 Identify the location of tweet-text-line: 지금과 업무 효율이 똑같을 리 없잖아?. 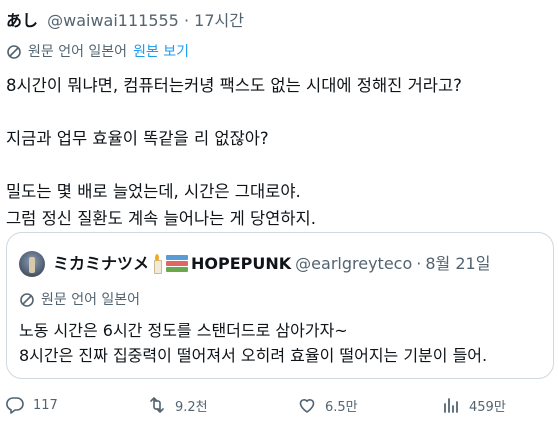
(137, 139).